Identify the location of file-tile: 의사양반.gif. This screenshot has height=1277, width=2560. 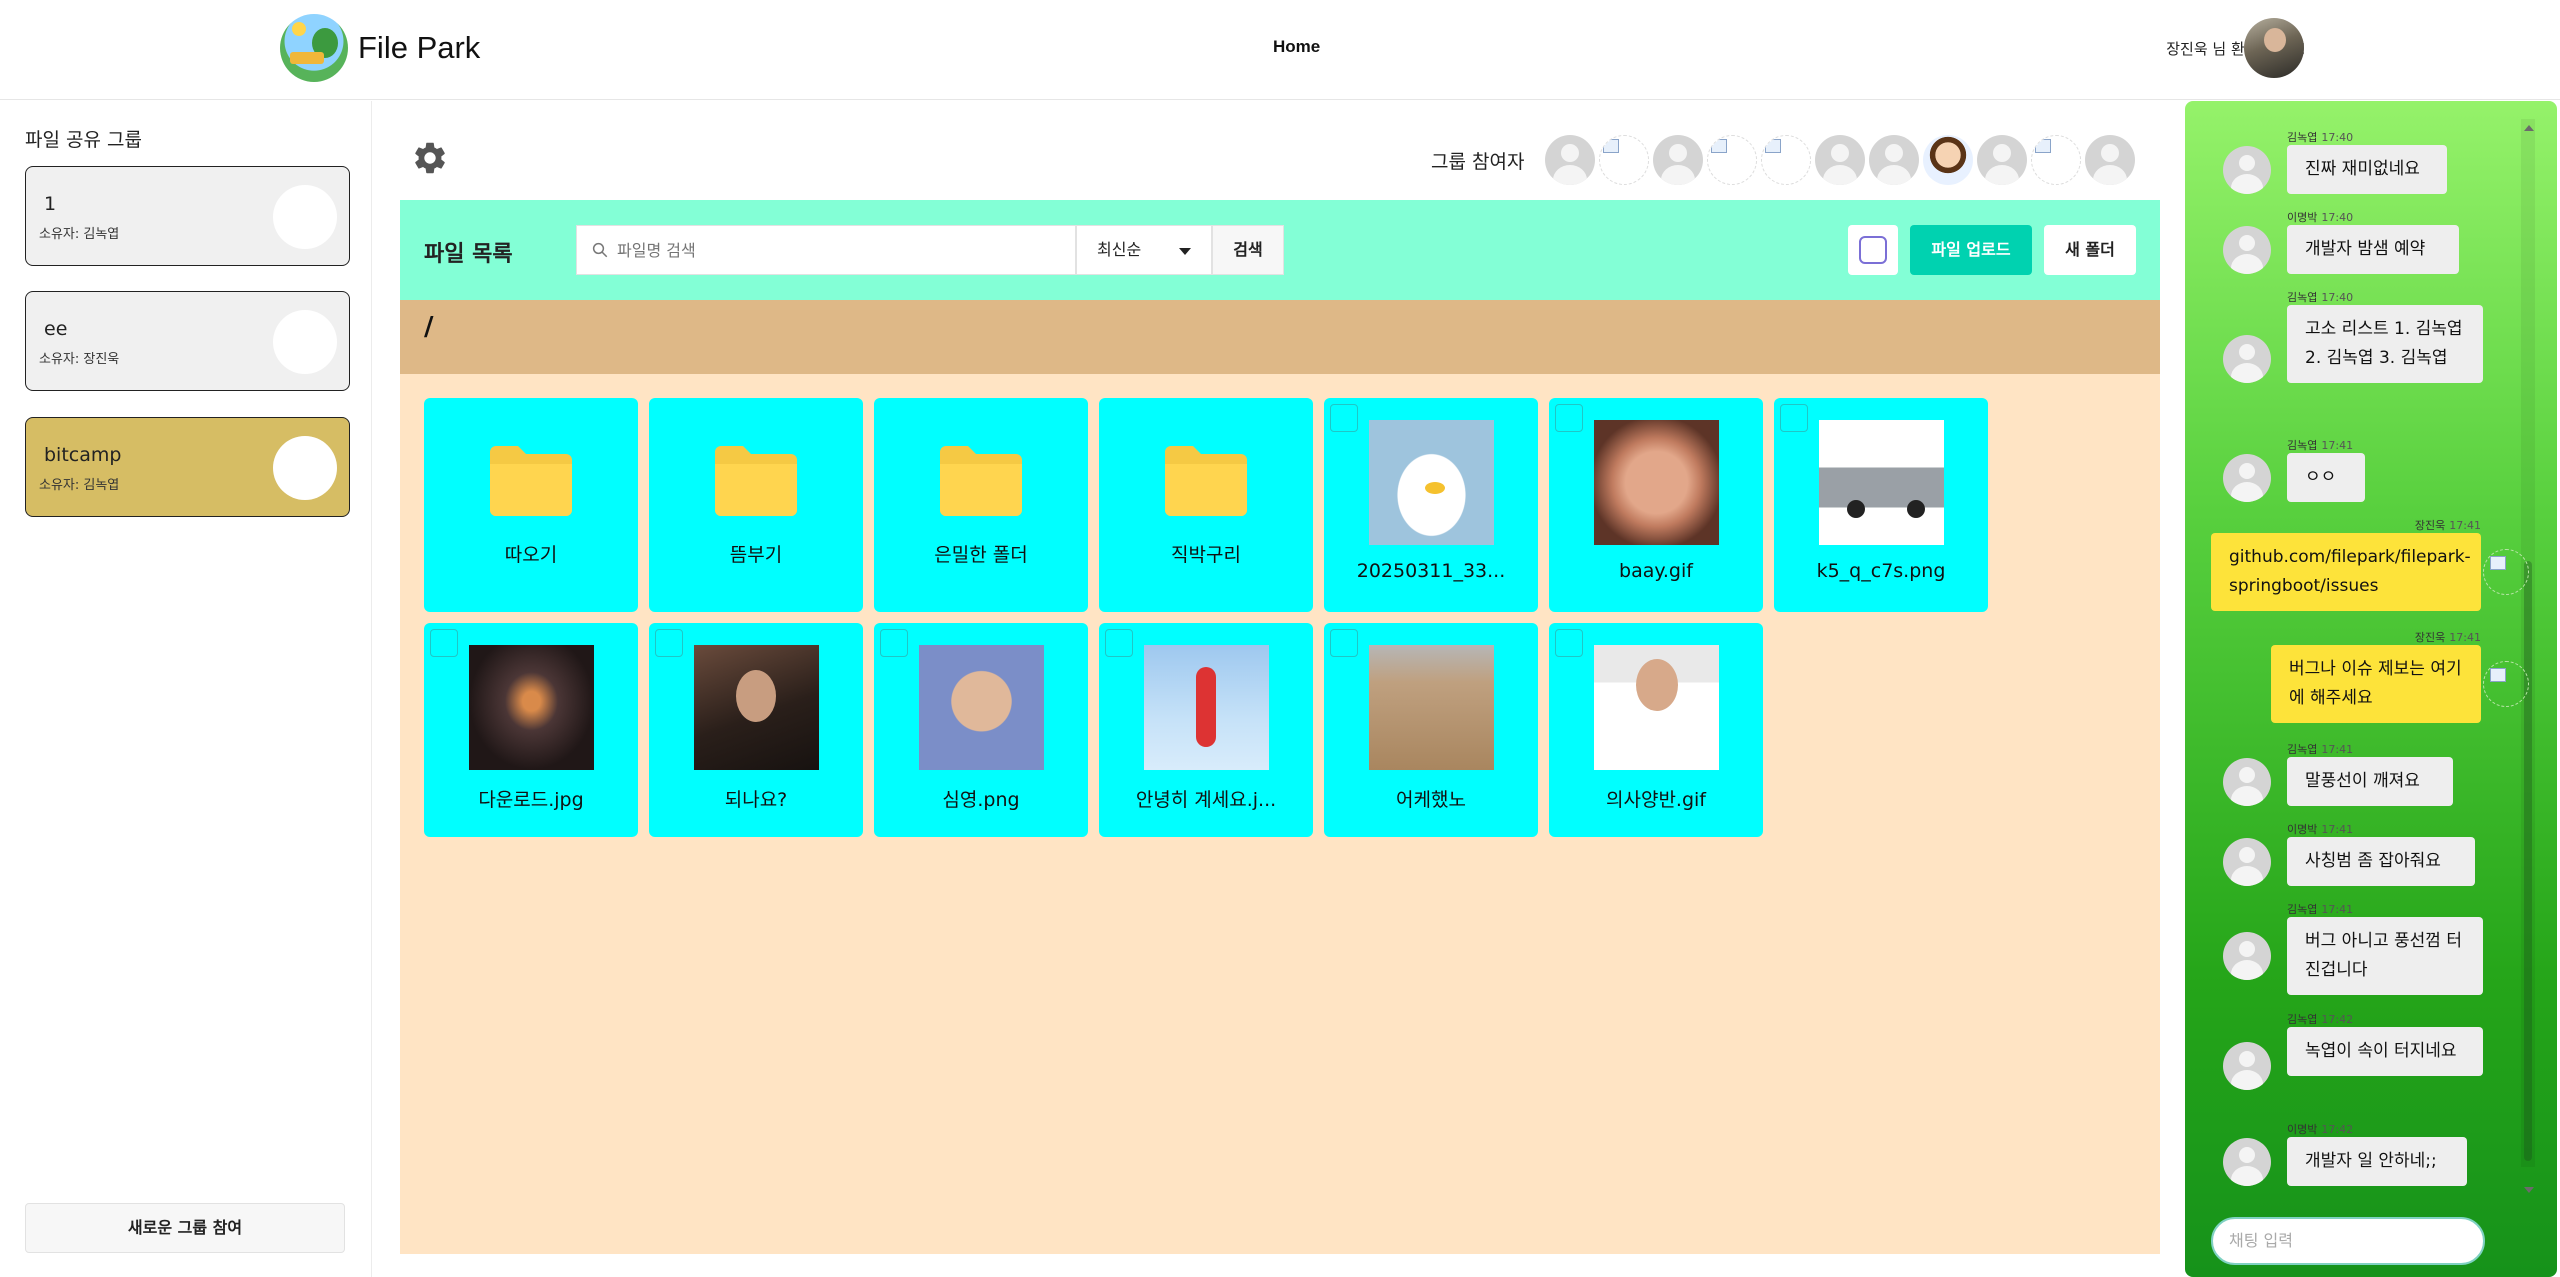
(1656, 730).